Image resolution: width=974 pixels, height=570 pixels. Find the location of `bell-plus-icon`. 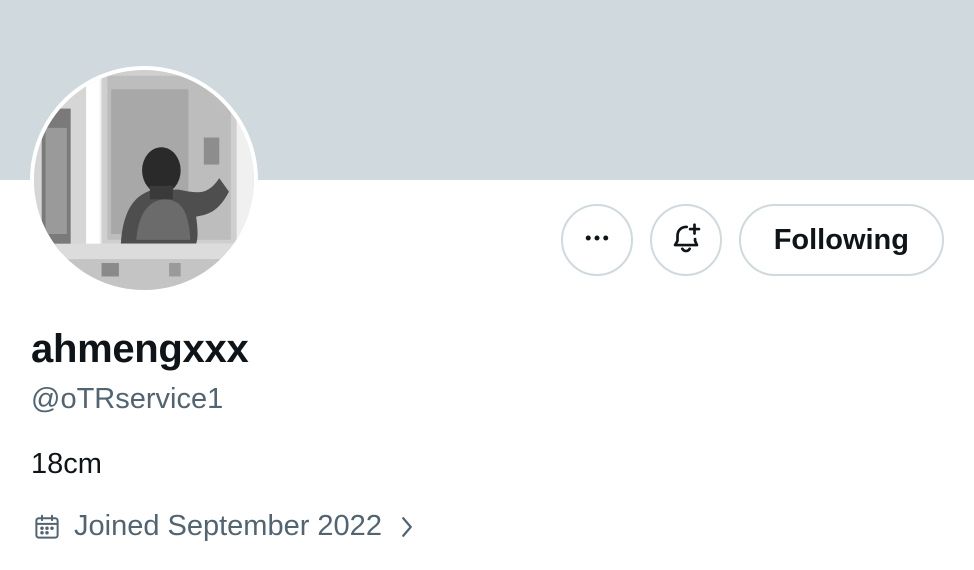

bell-plus-icon is located at coordinates (686, 240).